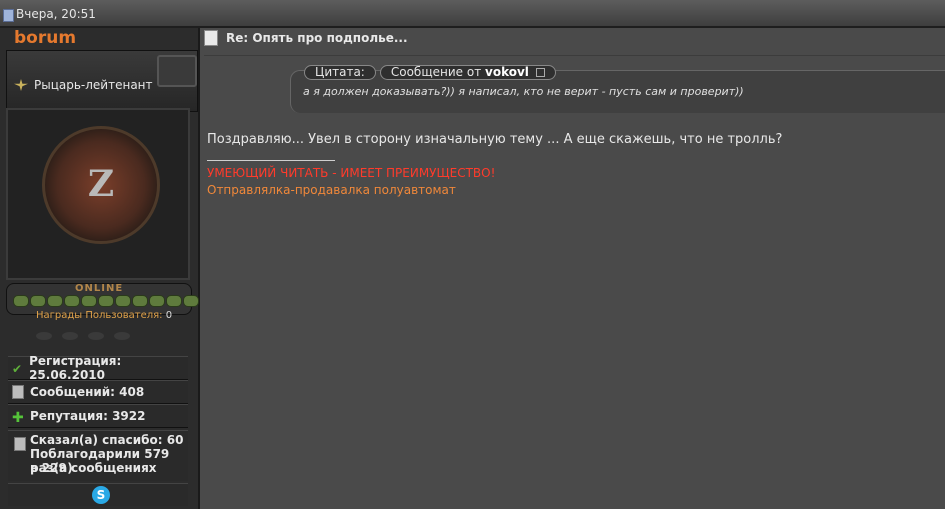  I want to click on avatar: Z, so click(101, 185).